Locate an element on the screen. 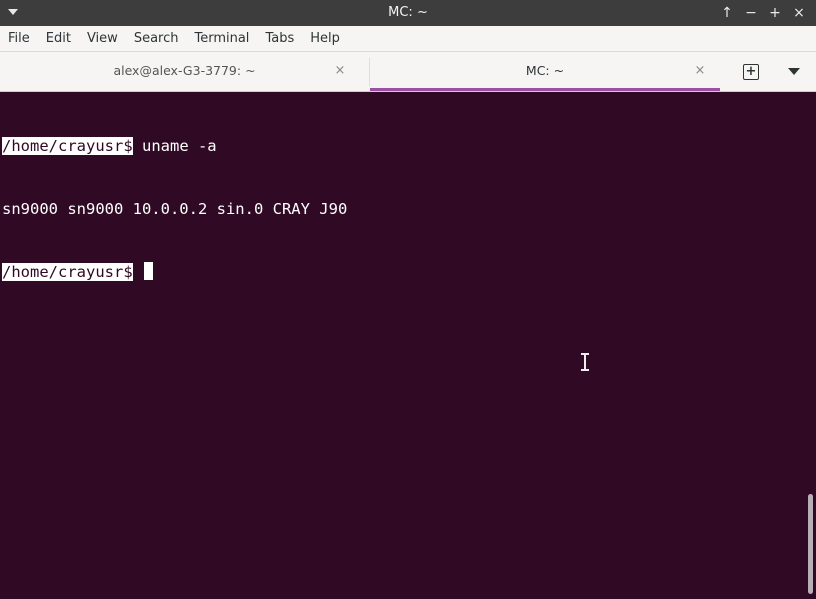 This screenshot has width=816, height=599. terminal-line: /home/crayusr$ uname -a is located at coordinates (174, 146).